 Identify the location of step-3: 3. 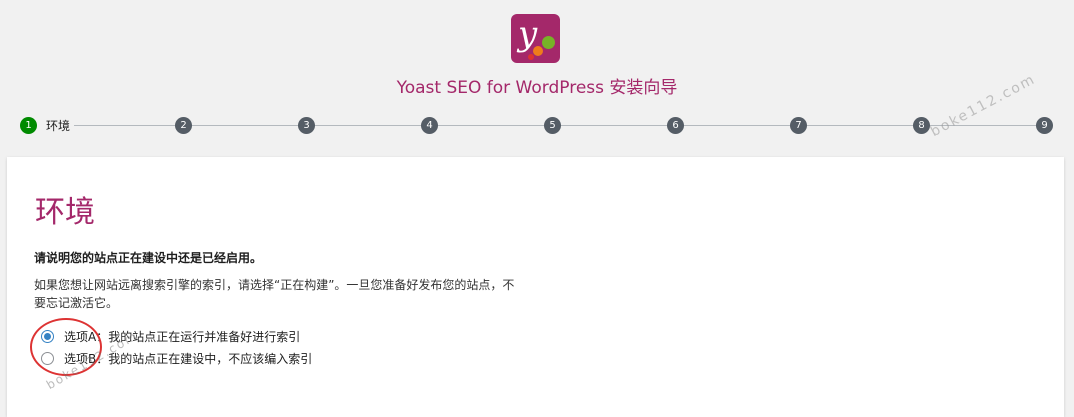
(306, 125).